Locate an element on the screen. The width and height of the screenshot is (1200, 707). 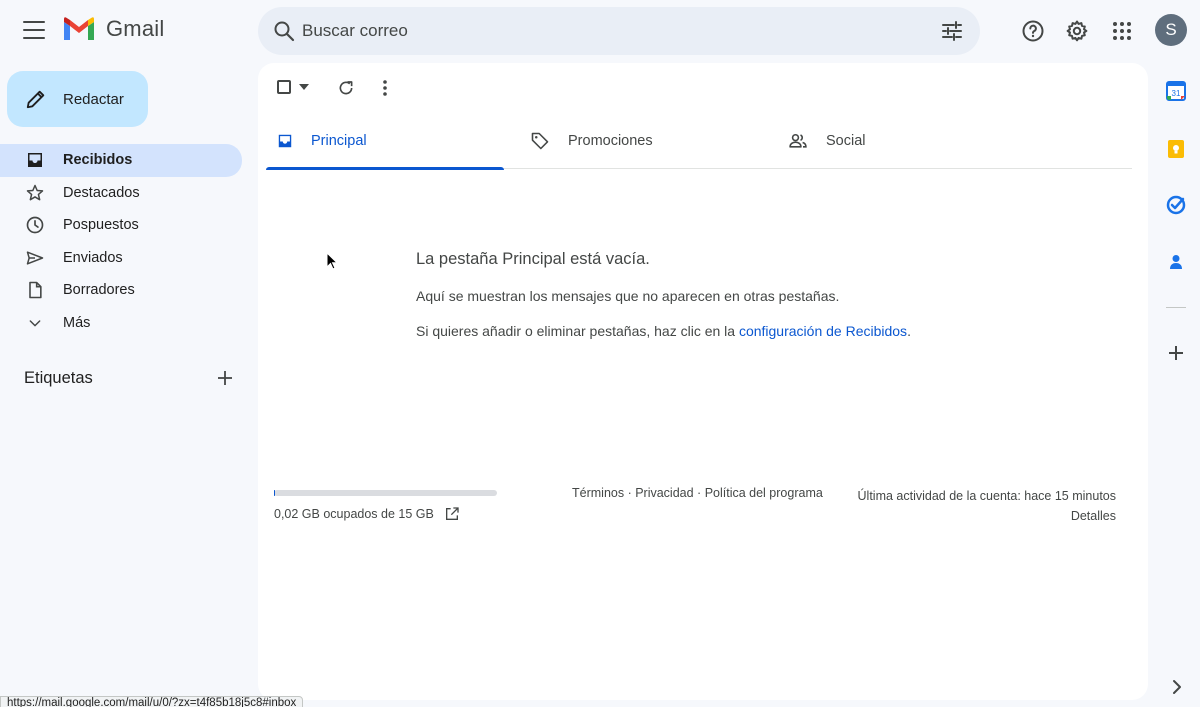
search-input is located at coordinates (602, 31).